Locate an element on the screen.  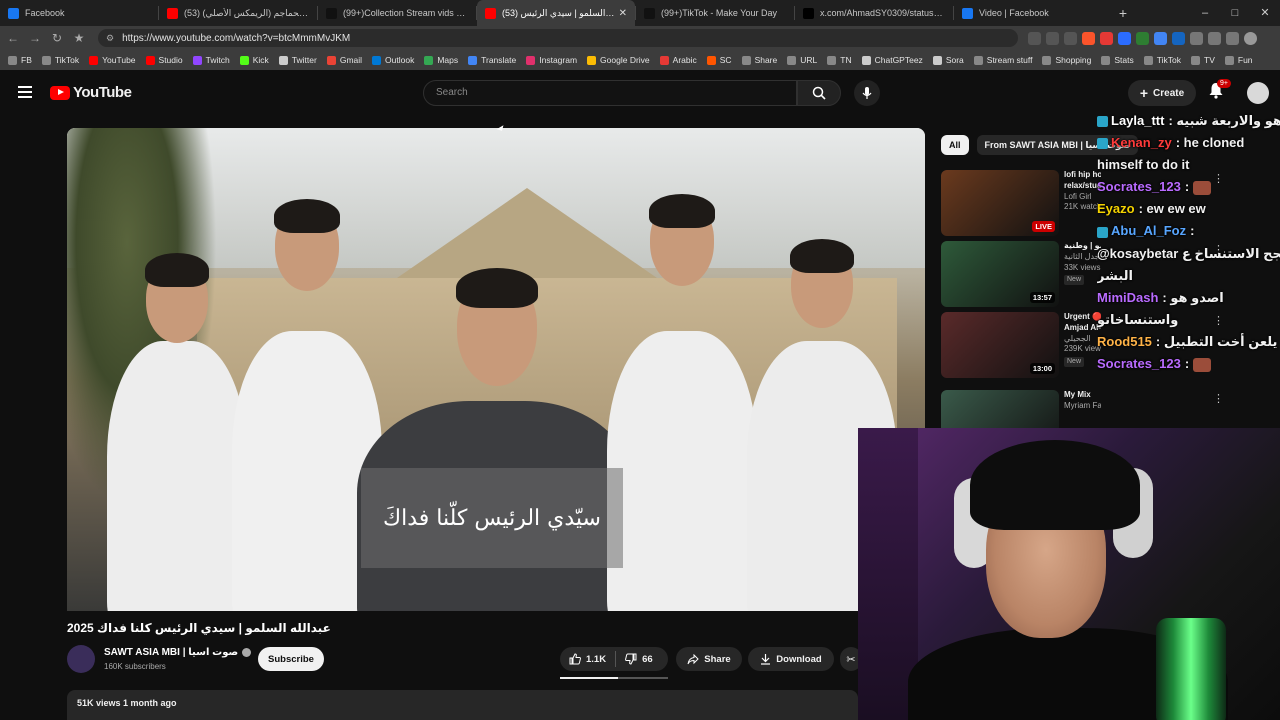
brave-rewards-icon is located at coordinates (1106, 38).